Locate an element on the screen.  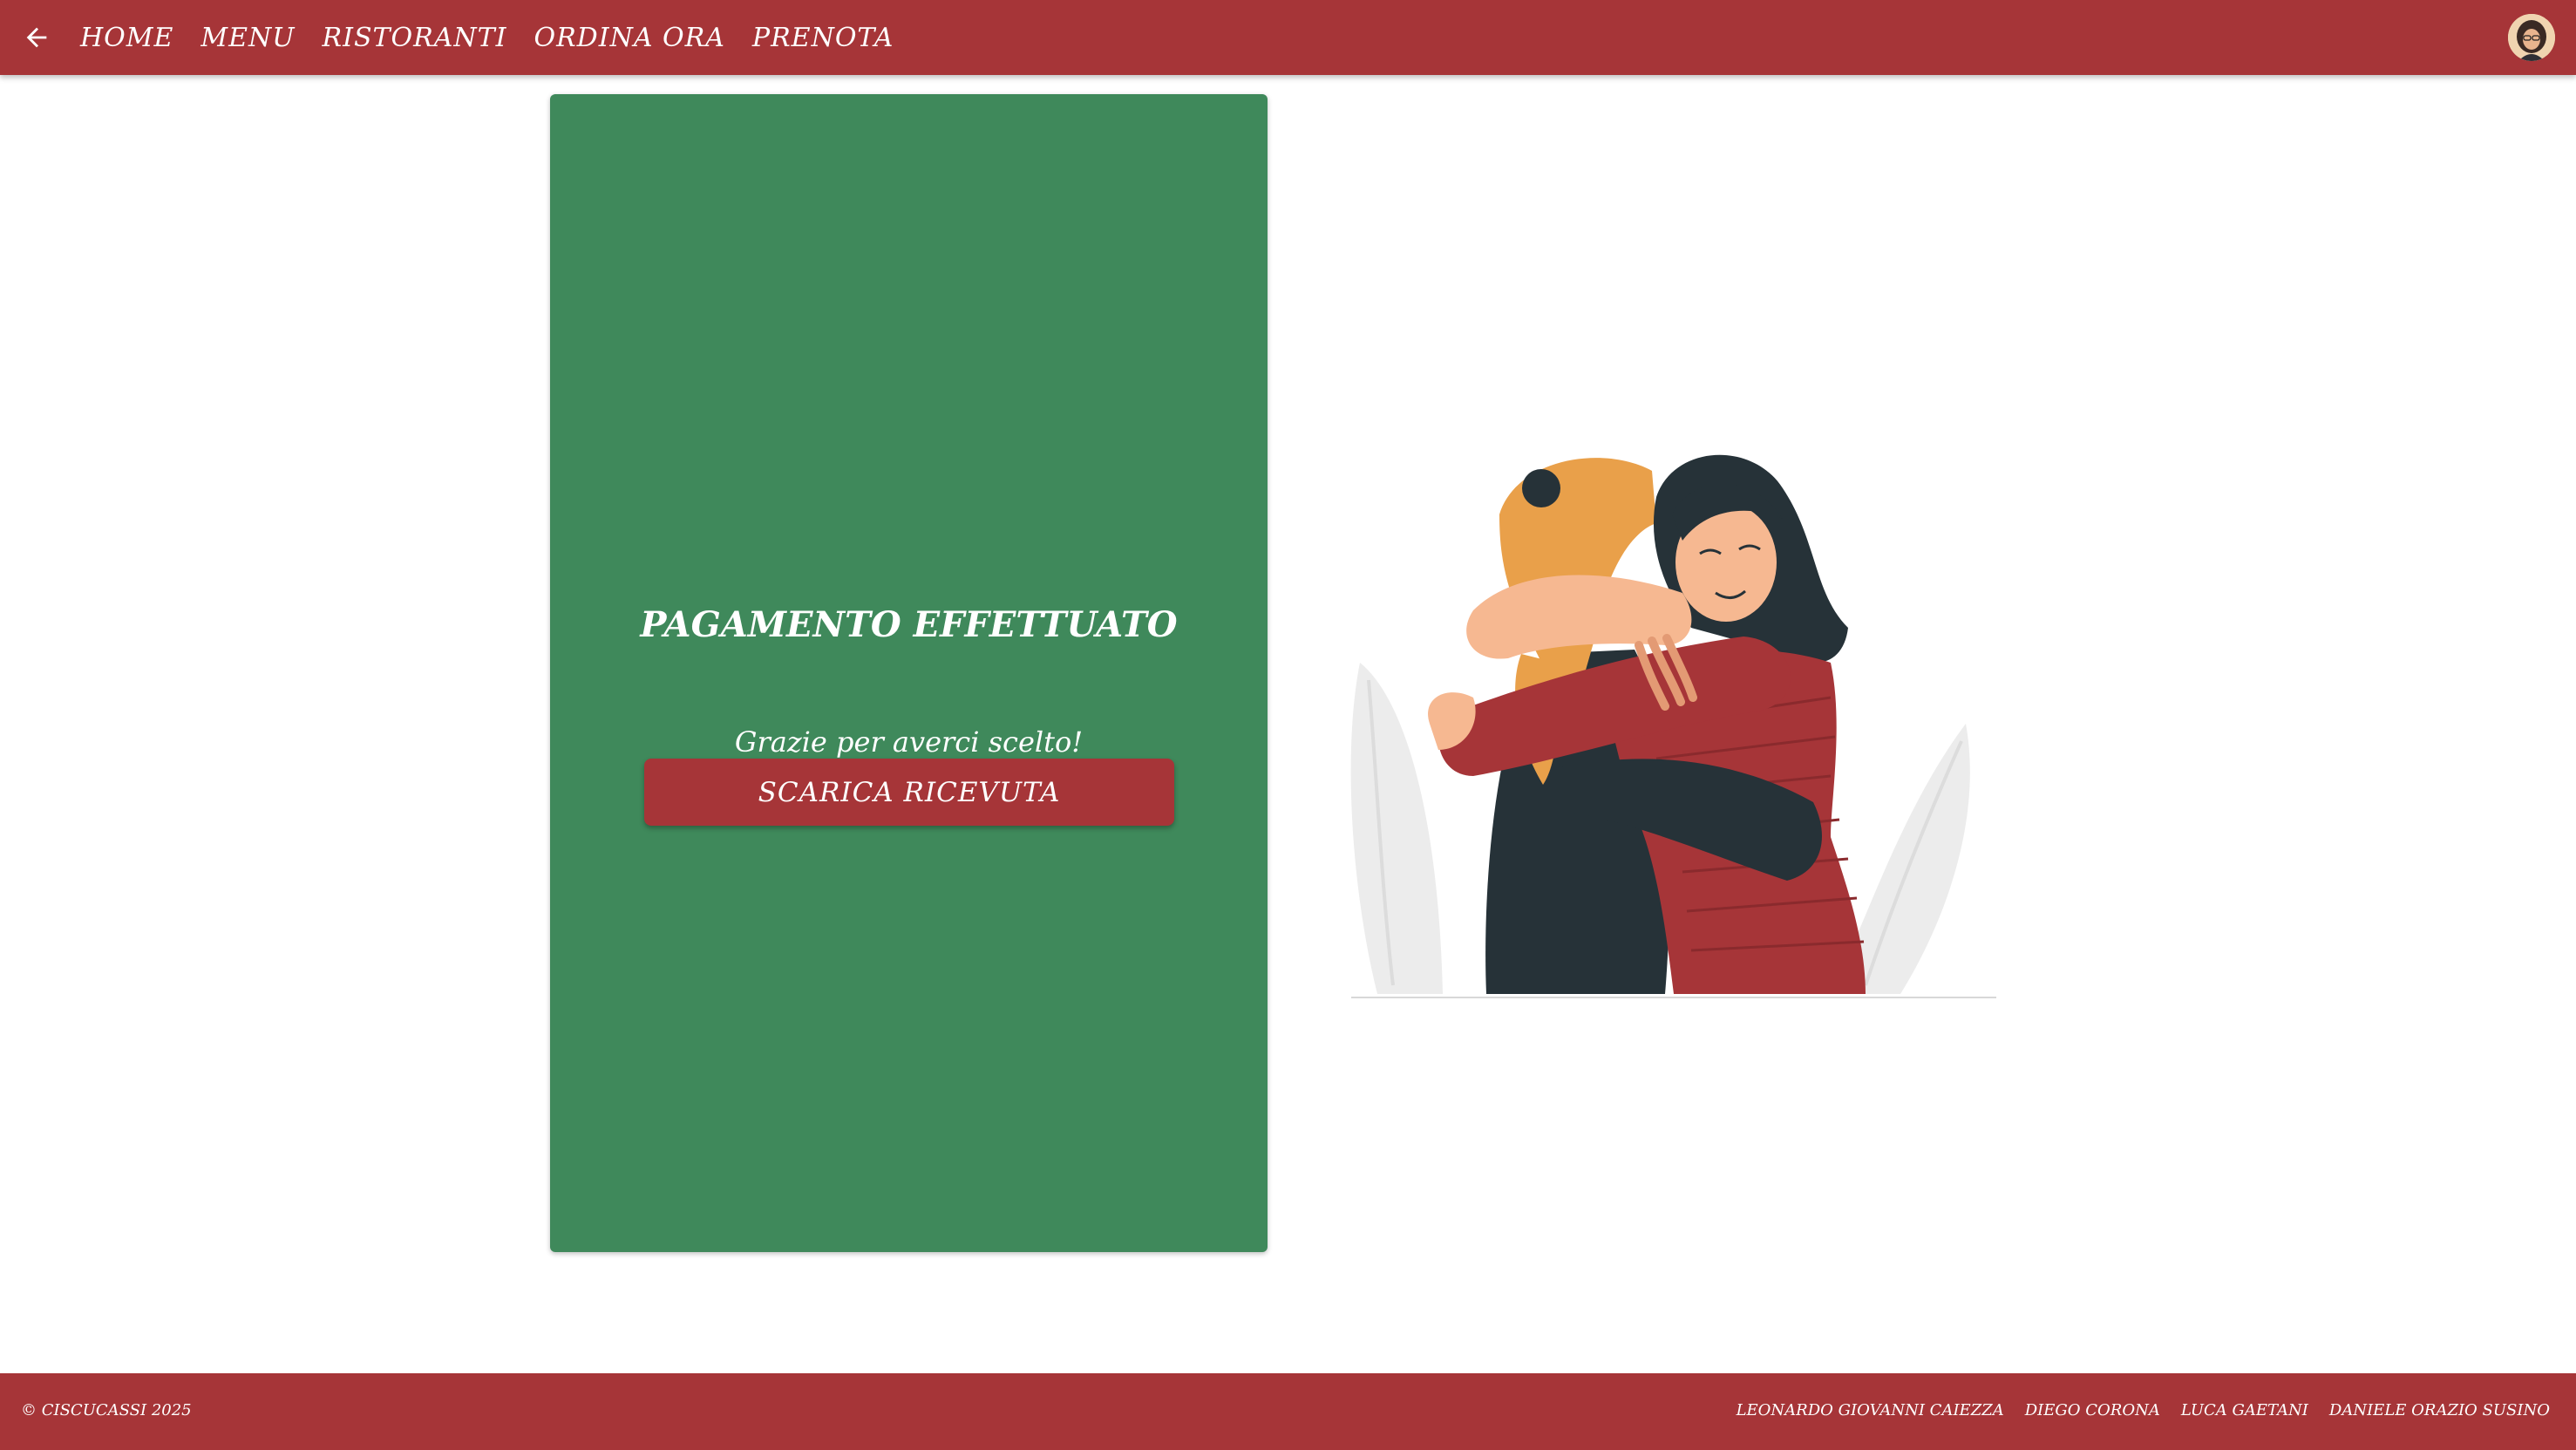
nav-ordina-ora: ORDINA ORA is located at coordinates (629, 38).